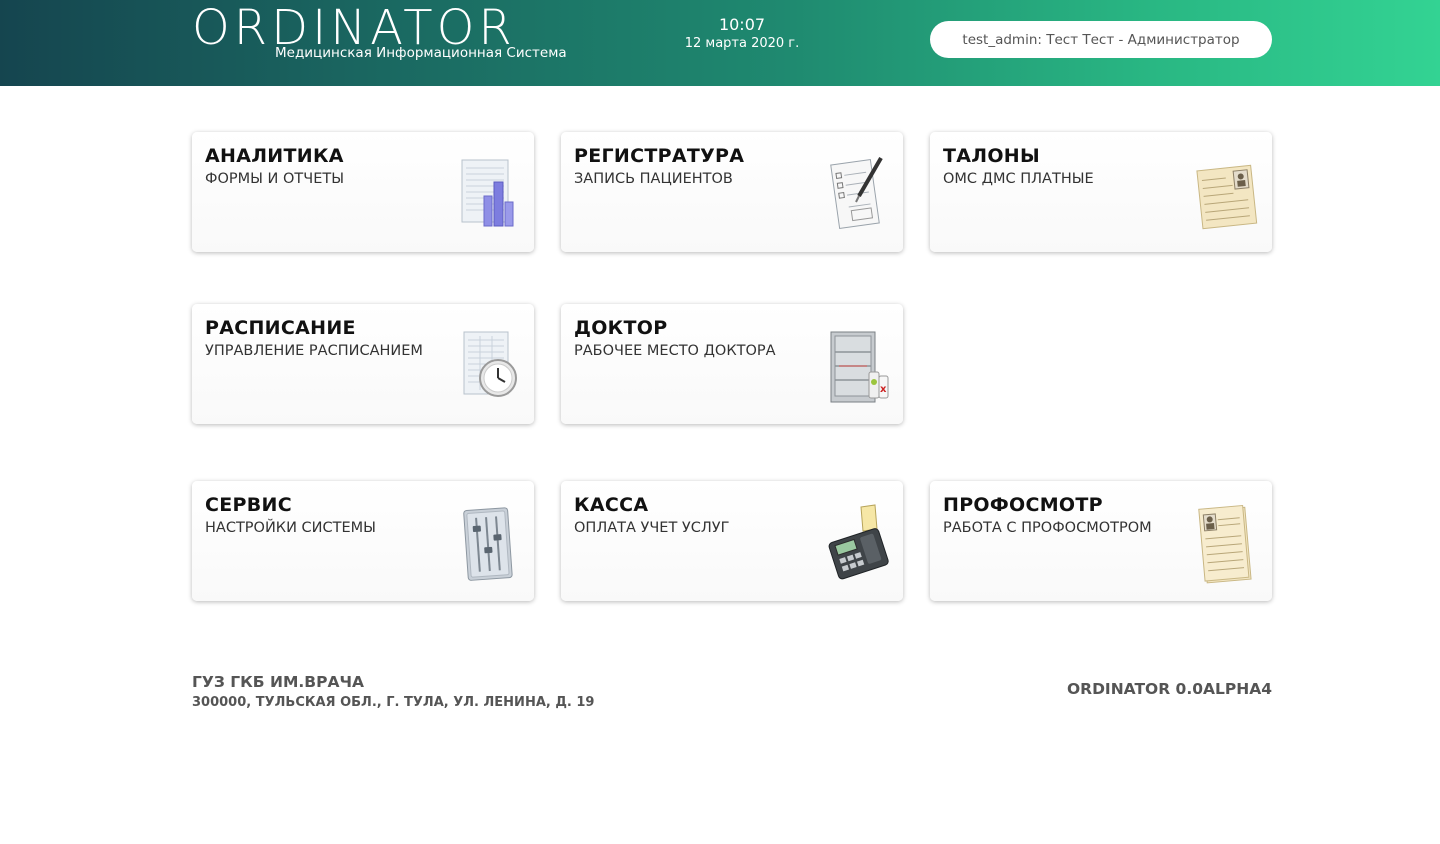  I want to click on card-title: ДОКТОР, so click(621, 328).